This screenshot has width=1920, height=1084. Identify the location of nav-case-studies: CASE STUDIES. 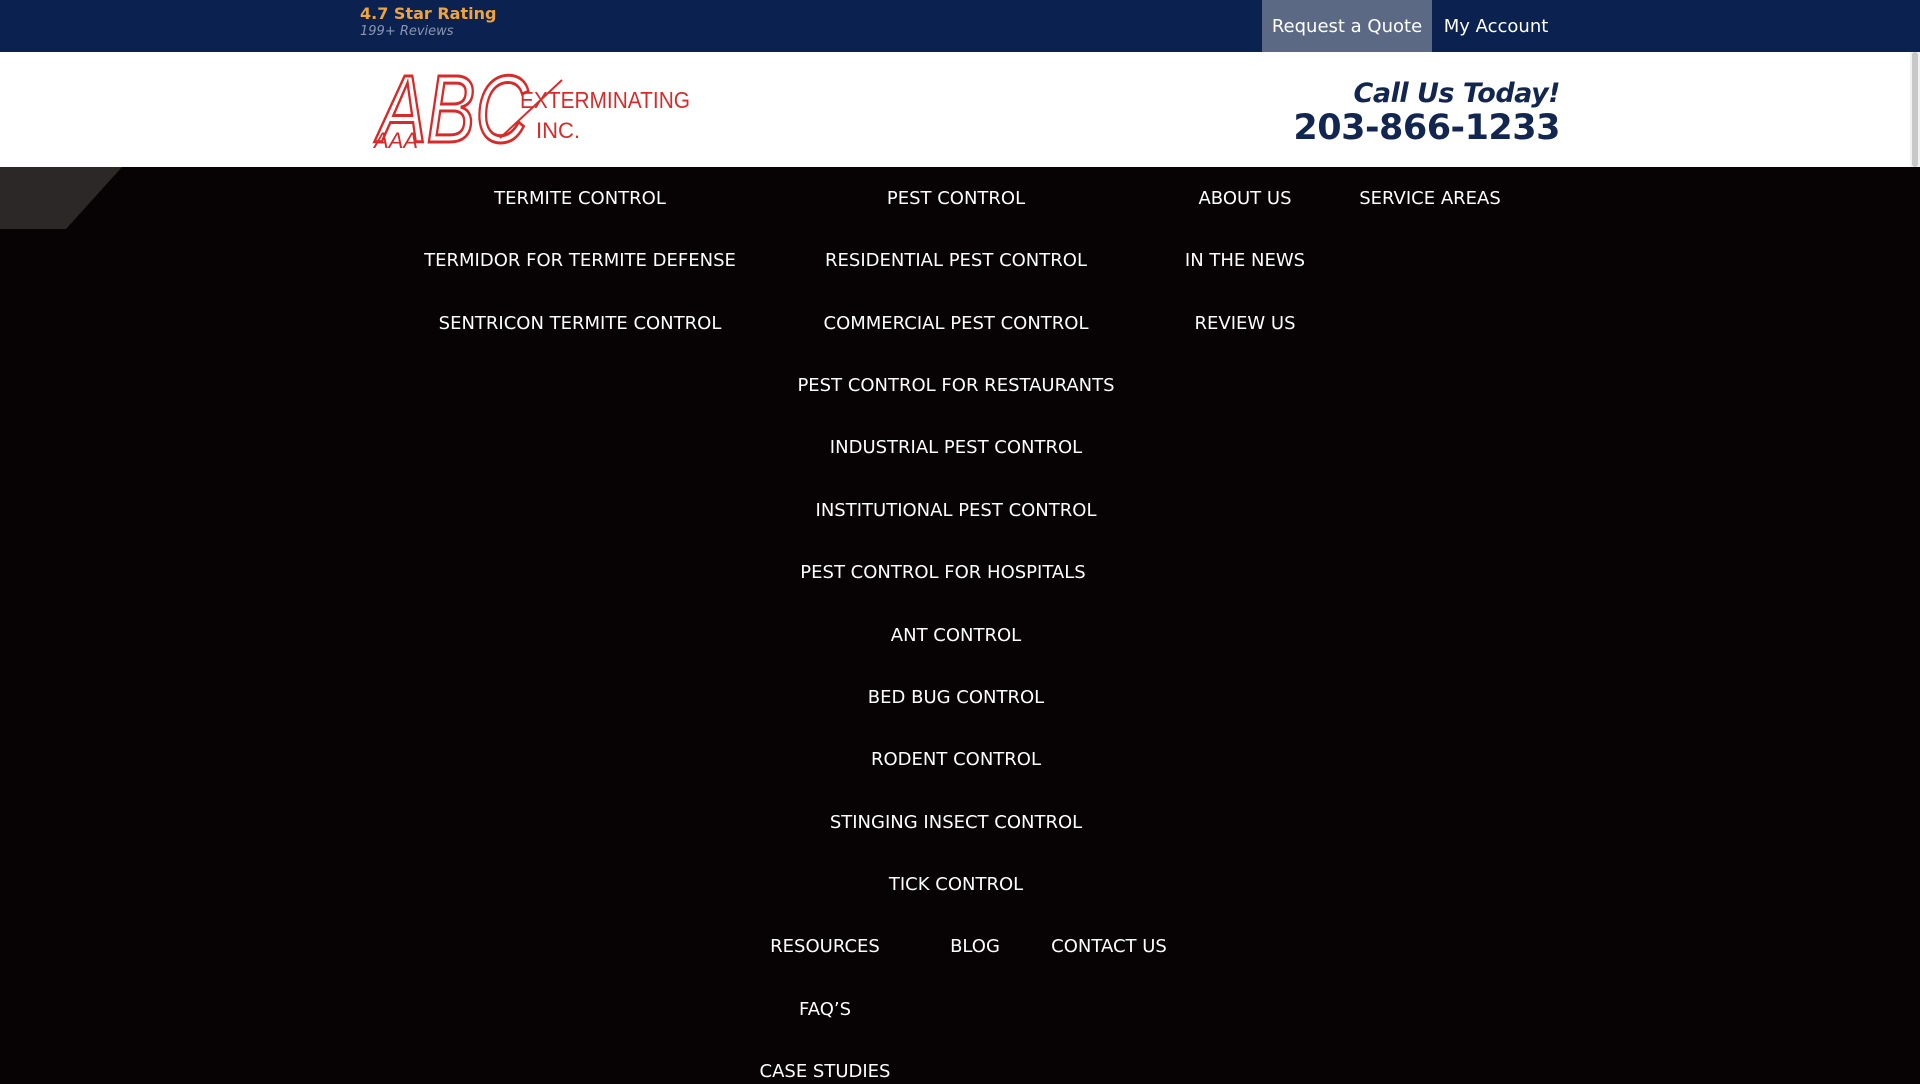
(825, 1072).